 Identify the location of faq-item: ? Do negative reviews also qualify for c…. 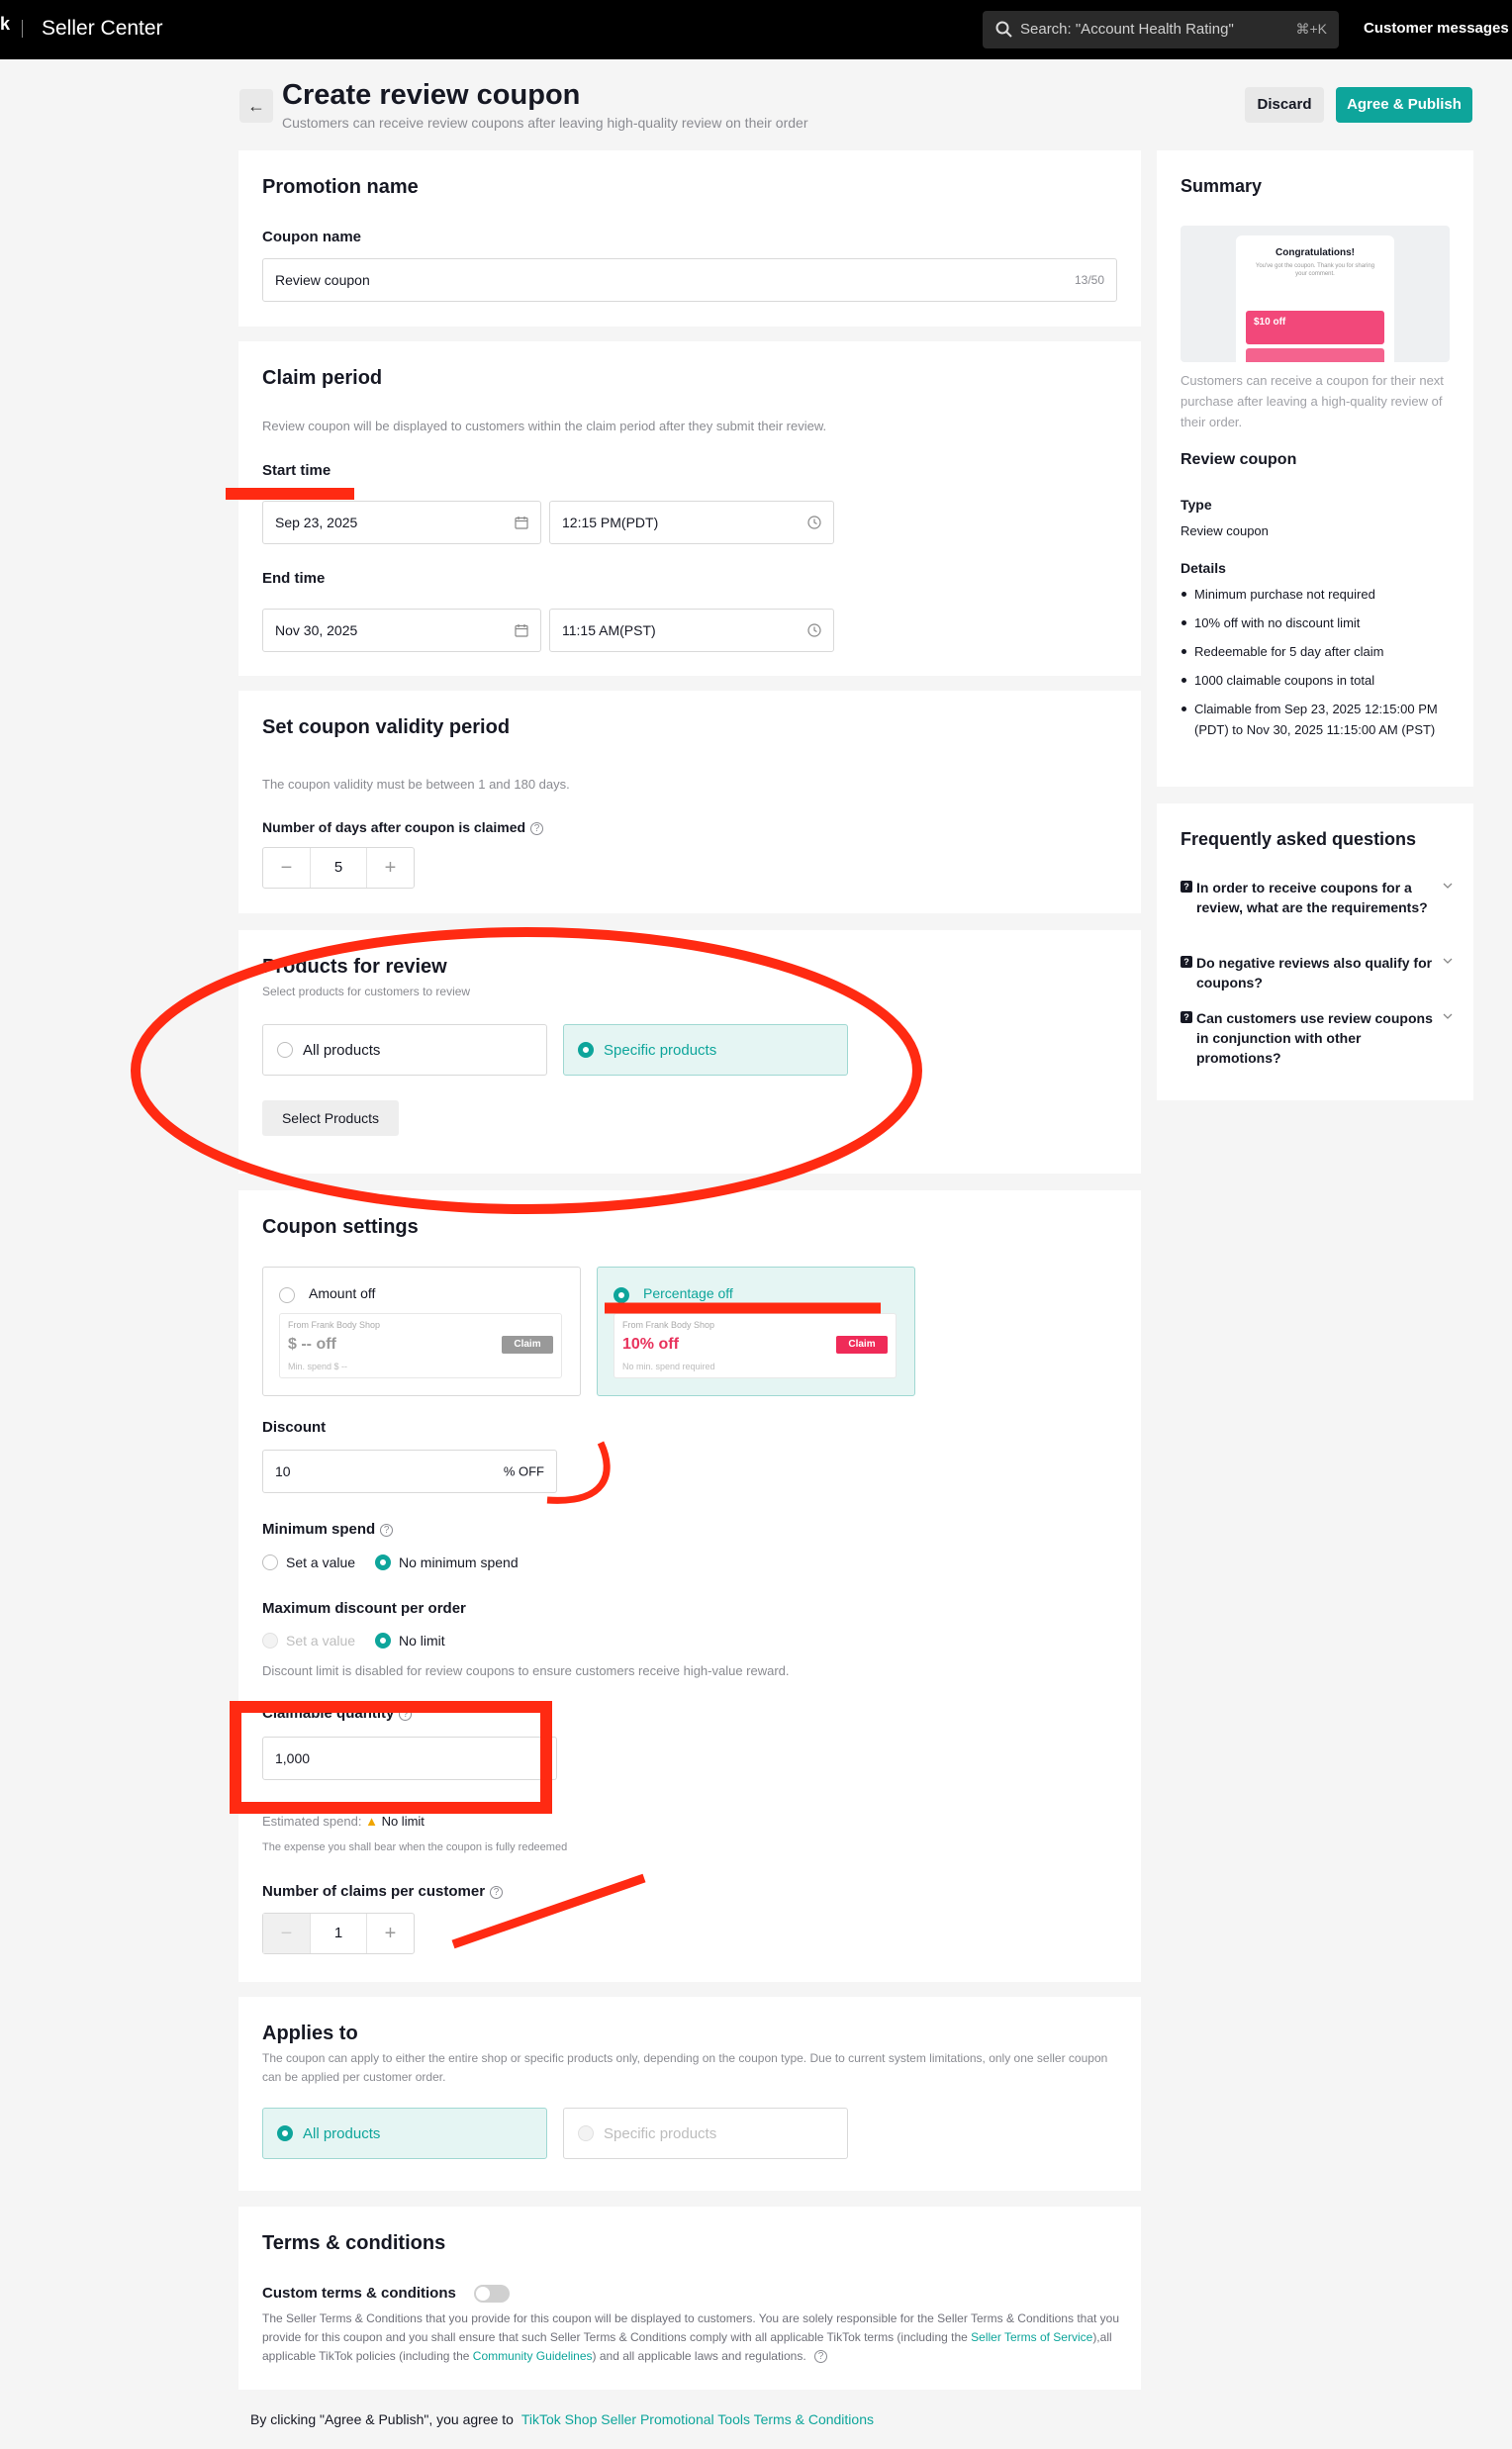
(1317, 972).